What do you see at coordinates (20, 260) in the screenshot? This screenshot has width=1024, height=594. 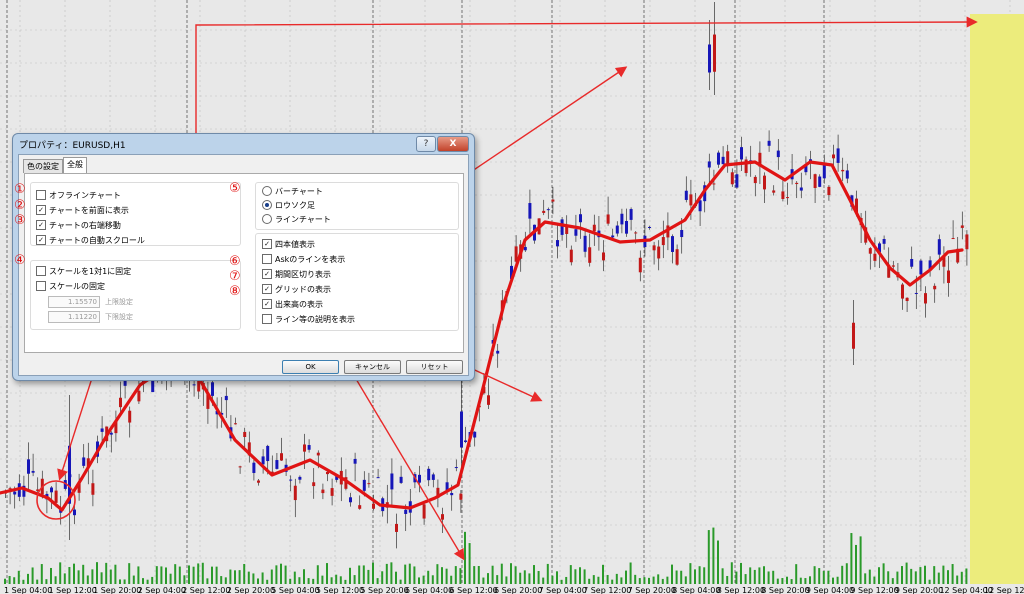 I see `annotation-number-4: ④` at bounding box center [20, 260].